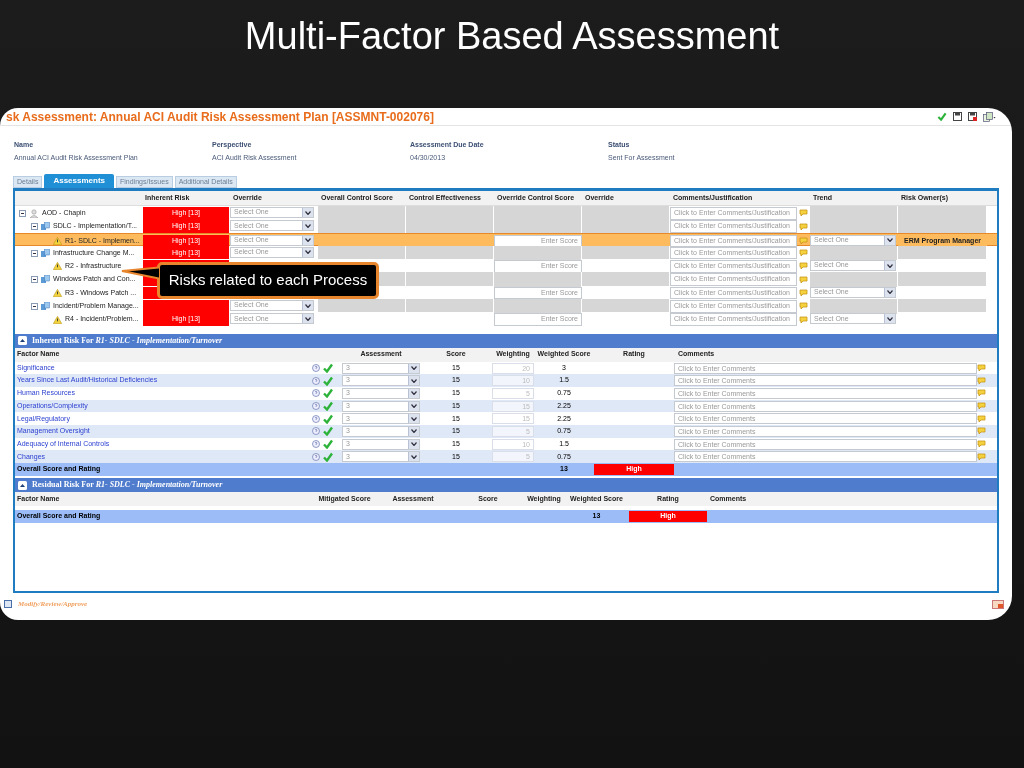  Describe the element at coordinates (127, 340) in the screenshot. I see `section-title: Inherent Risk For R1- SDLC - Implementation/Turnover` at that location.